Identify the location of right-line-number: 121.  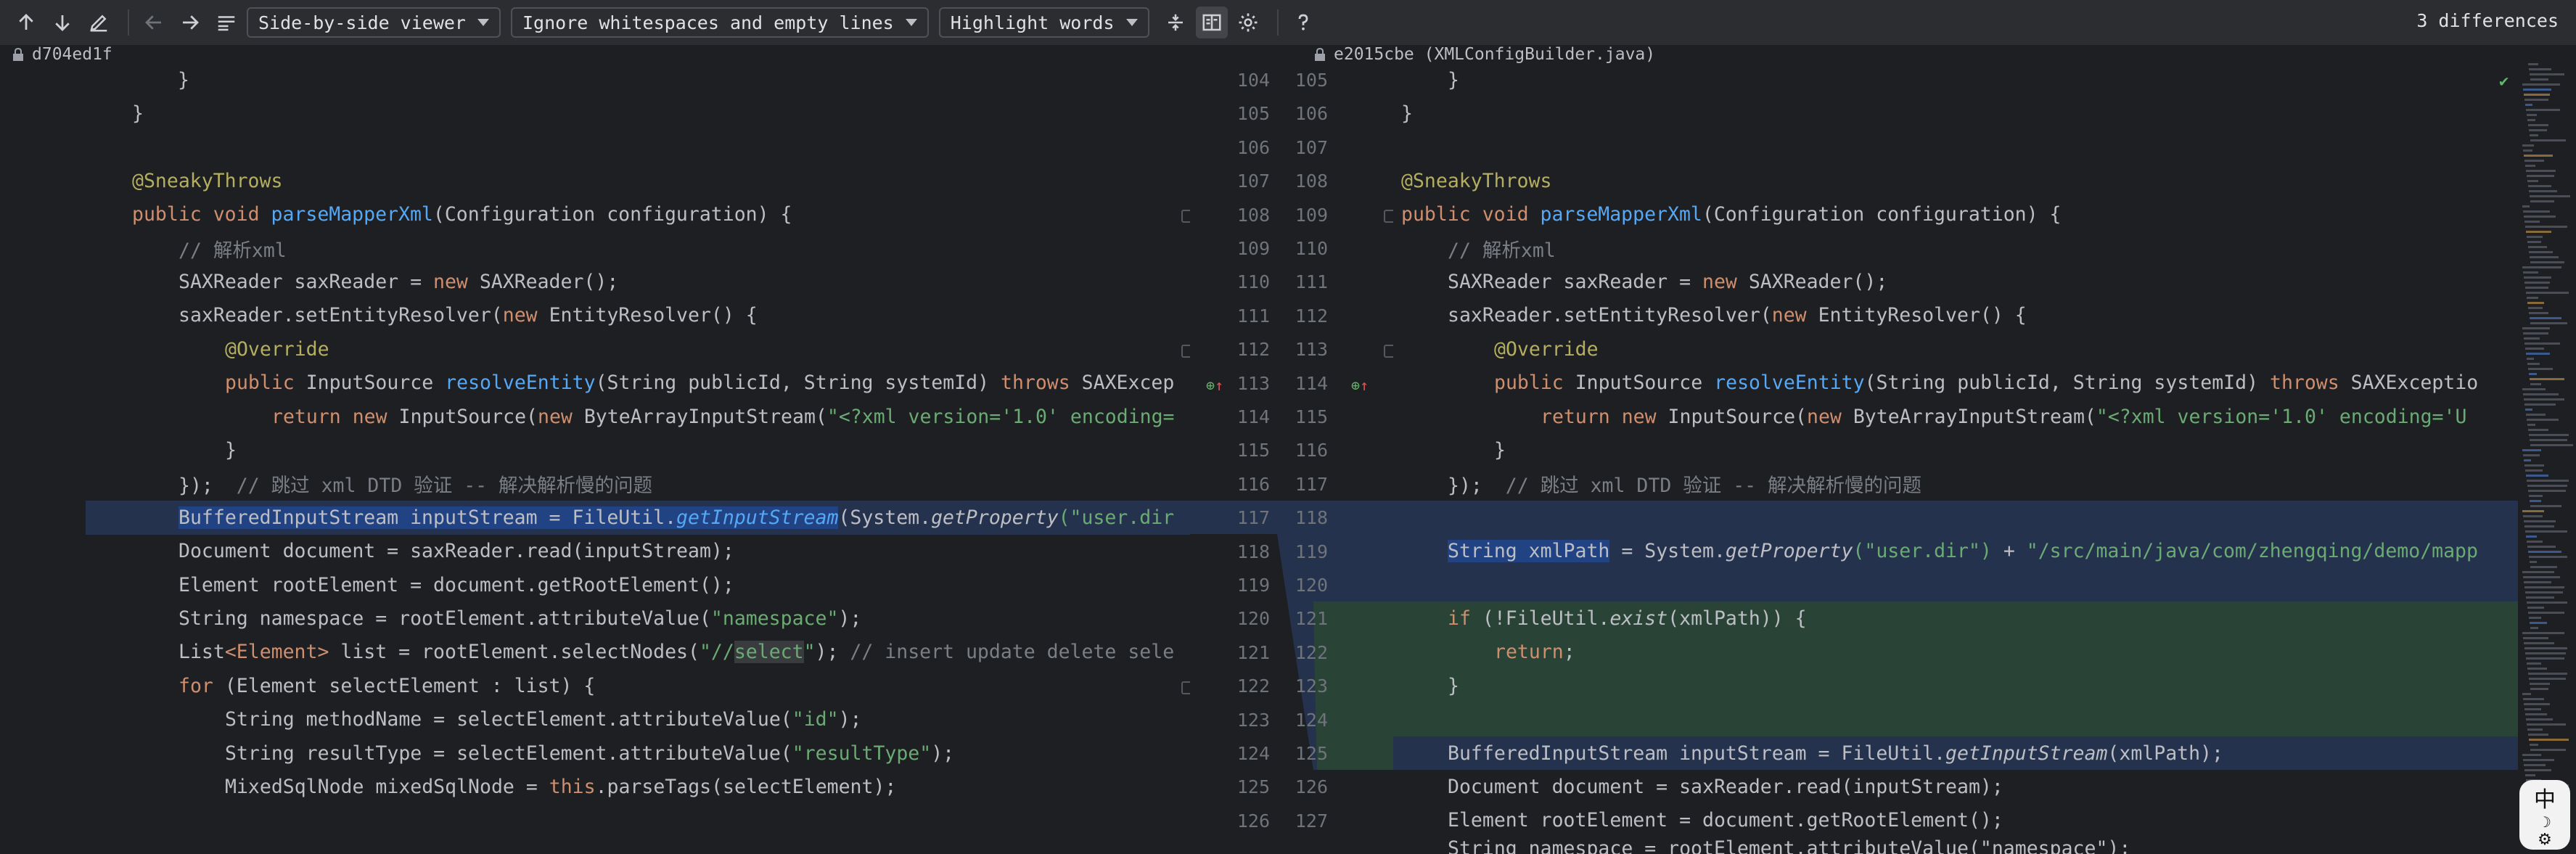
(1311, 618).